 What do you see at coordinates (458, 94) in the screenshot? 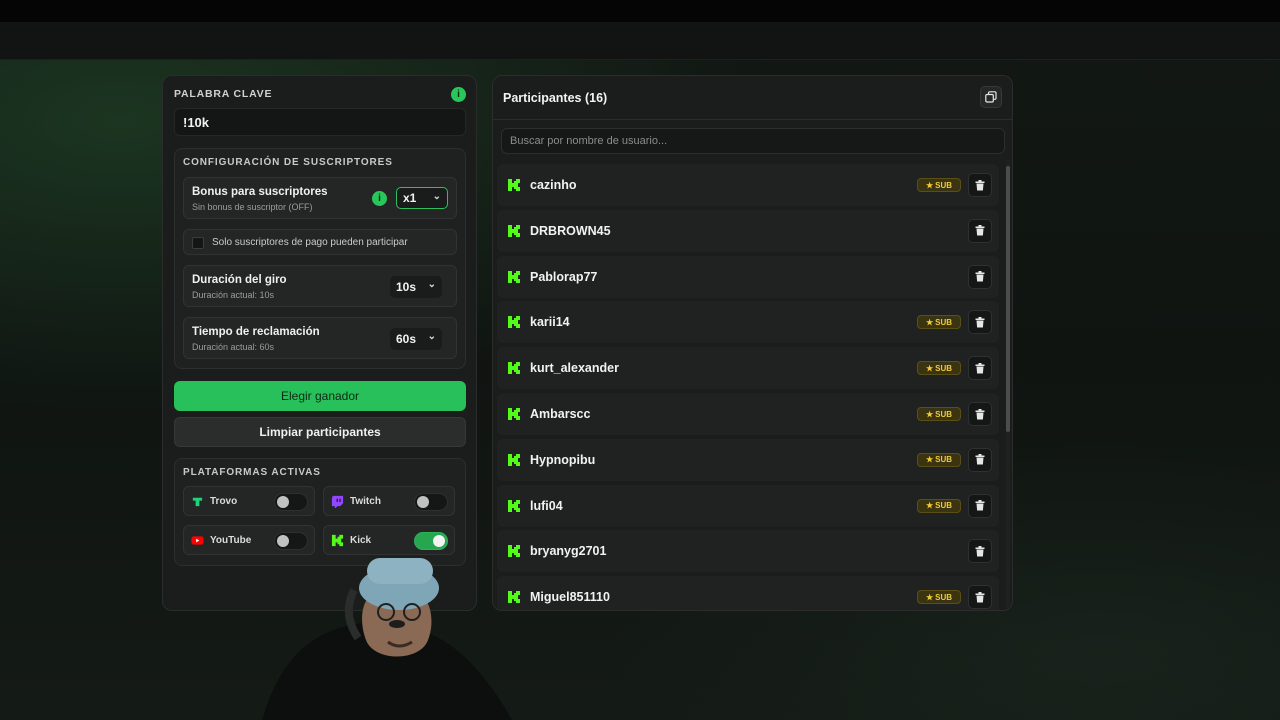
I see `keyword-info-icon: i` at bounding box center [458, 94].